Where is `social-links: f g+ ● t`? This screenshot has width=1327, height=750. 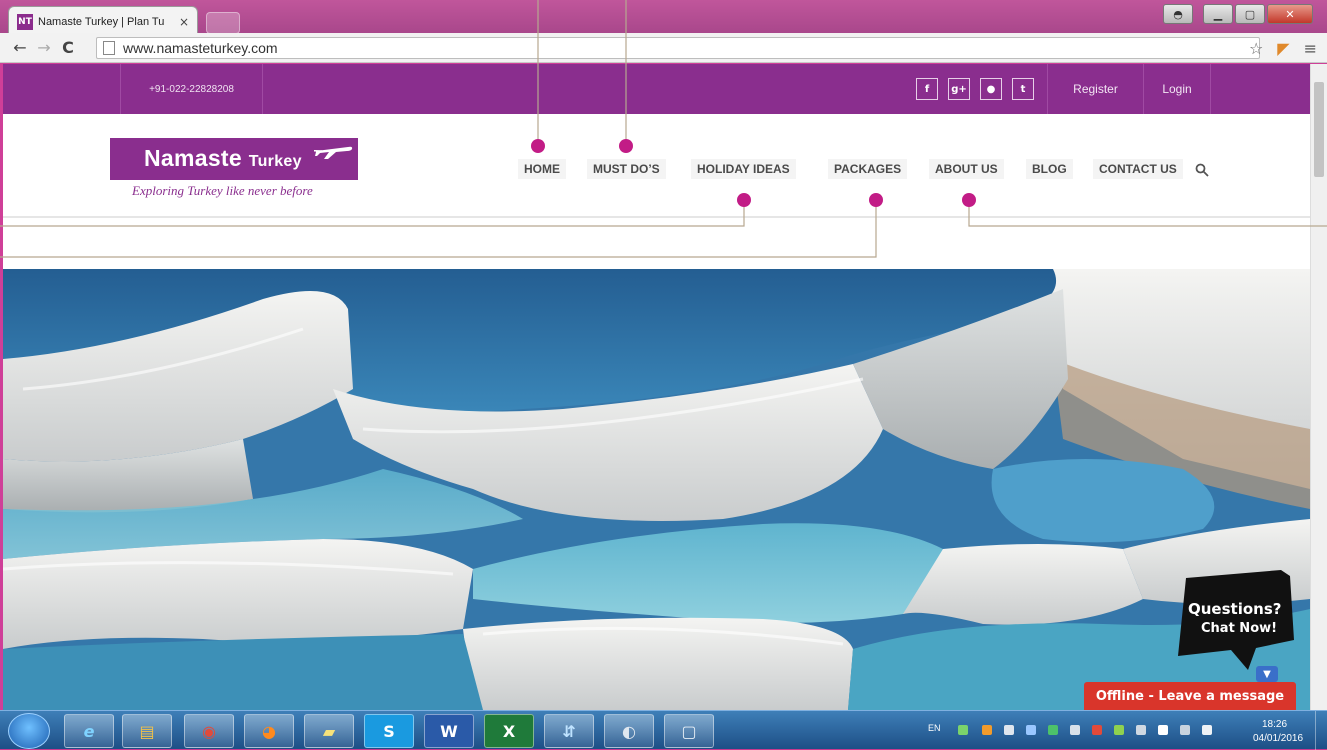
social-links: f g+ ● t is located at coordinates (975, 89).